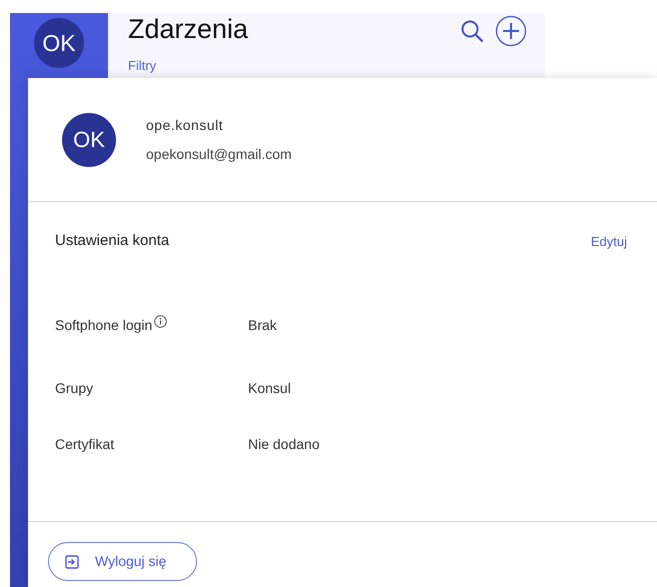  Describe the element at coordinates (284, 444) in the screenshot. I see `field-value: Nie dodano` at that location.